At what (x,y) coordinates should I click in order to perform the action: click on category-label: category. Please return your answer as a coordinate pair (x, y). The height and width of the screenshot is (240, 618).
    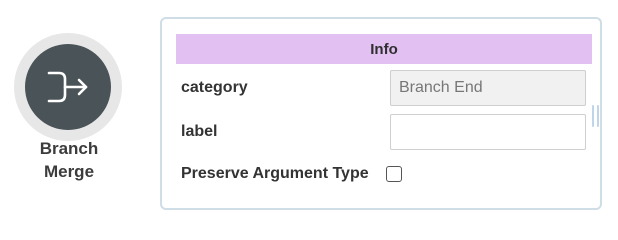
    Looking at the image, I should click on (214, 87).